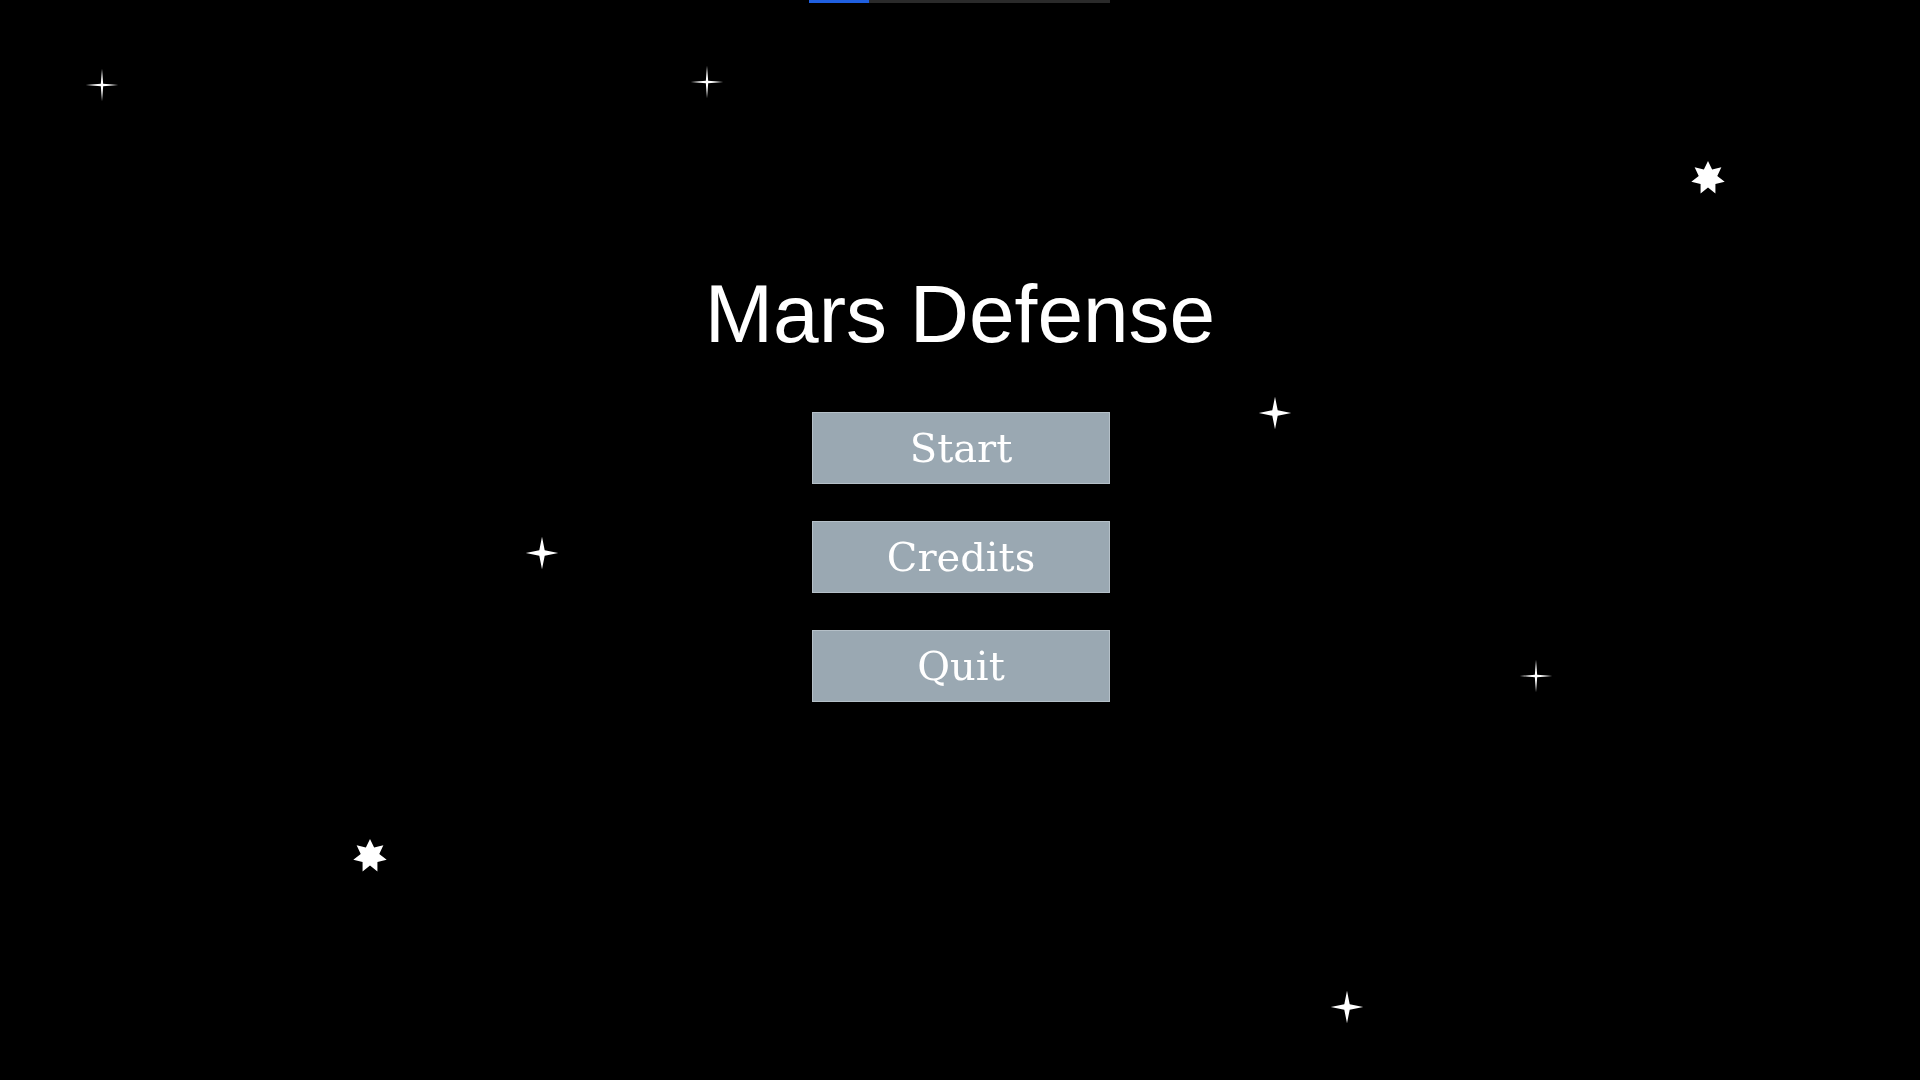  What do you see at coordinates (960, 314) in the screenshot?
I see `game-title: Mars Defense` at bounding box center [960, 314].